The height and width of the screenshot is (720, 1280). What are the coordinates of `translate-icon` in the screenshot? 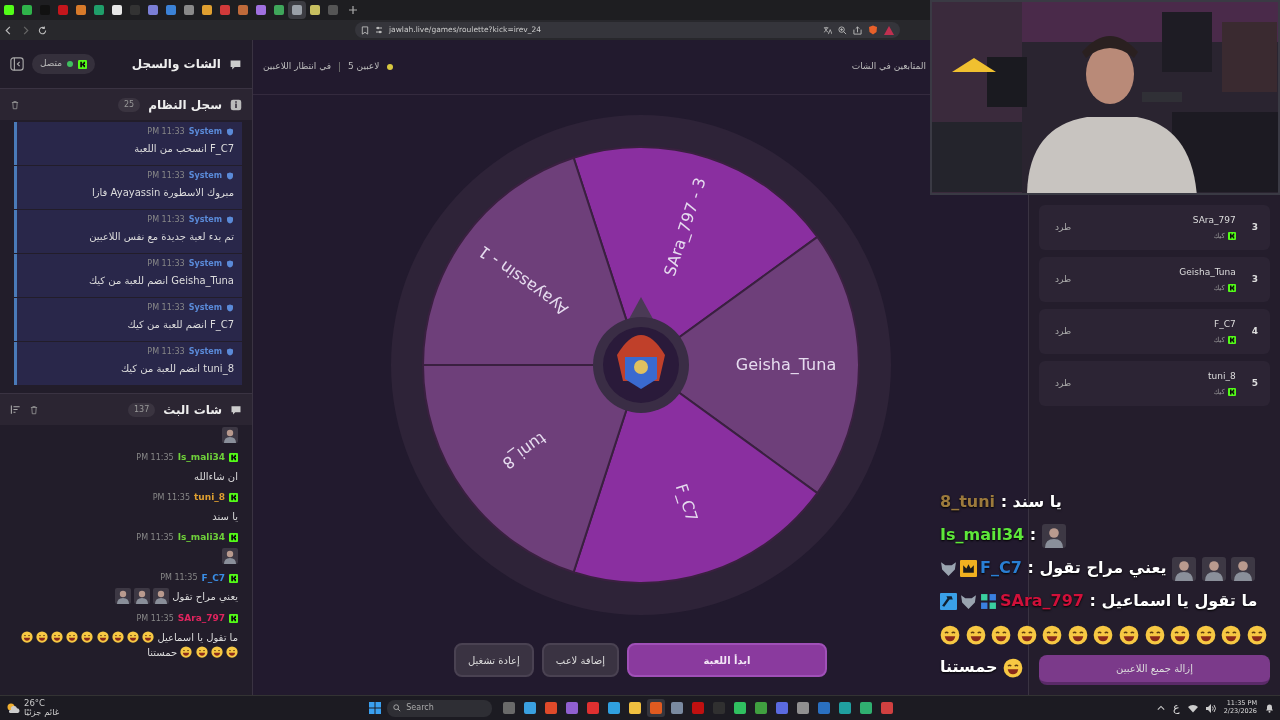 It's located at (827, 30).